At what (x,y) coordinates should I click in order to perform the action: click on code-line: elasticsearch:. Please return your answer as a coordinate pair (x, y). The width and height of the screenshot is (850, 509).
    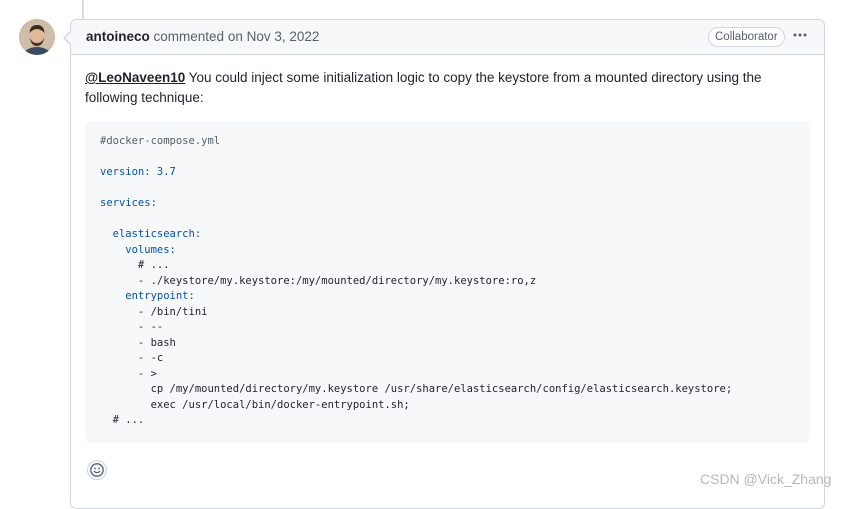
    Looking at the image, I should click on (151, 234).